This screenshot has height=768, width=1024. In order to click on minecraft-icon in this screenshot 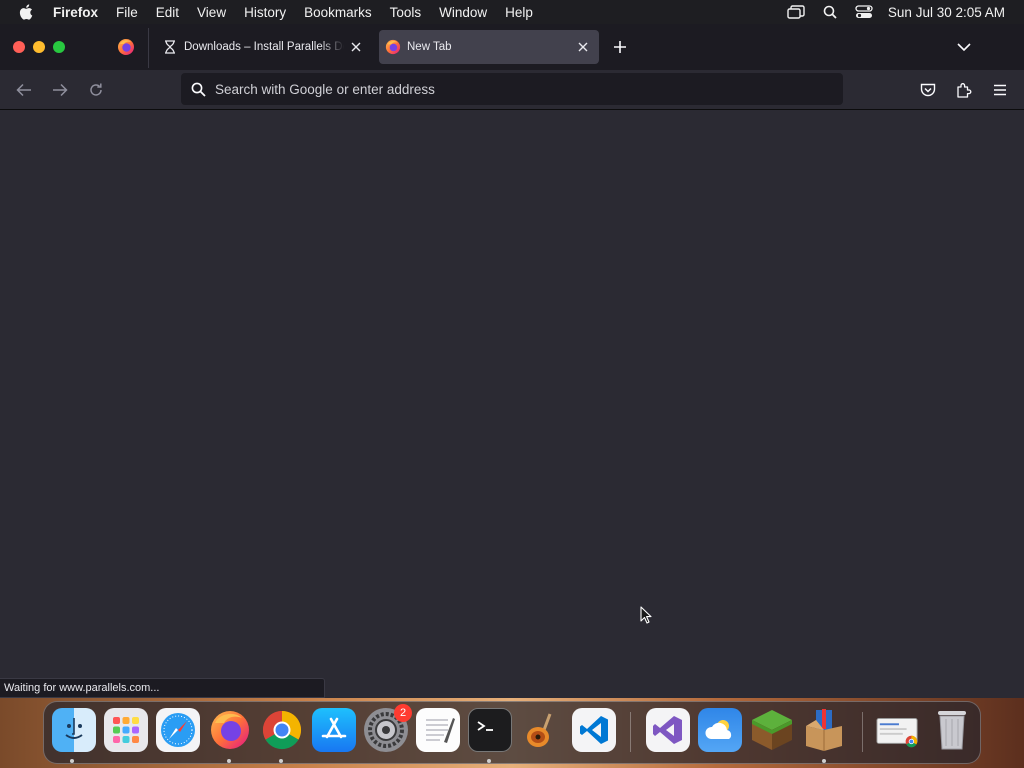, I will do `click(772, 730)`.